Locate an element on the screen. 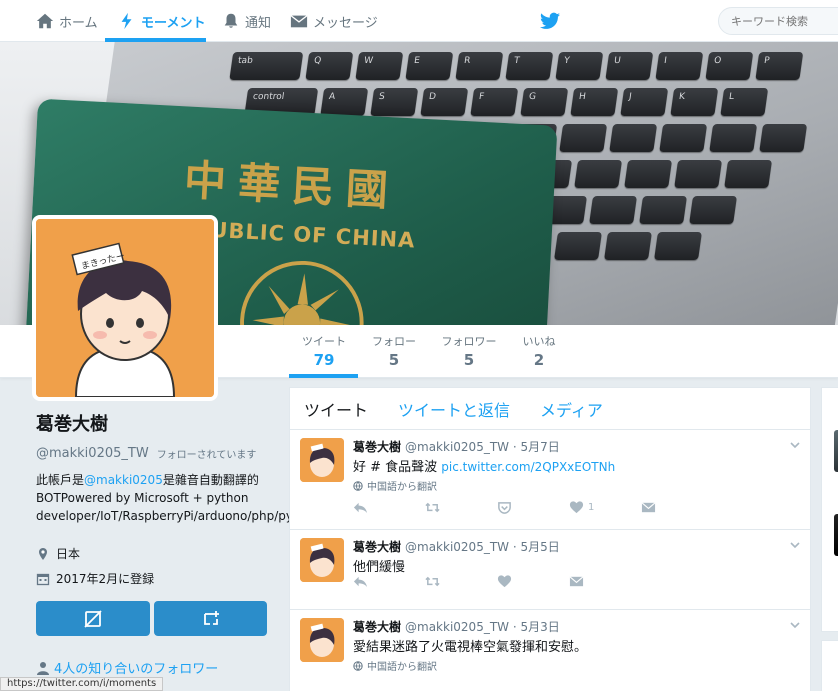  nav-home: ホーム is located at coordinates (67, 21).